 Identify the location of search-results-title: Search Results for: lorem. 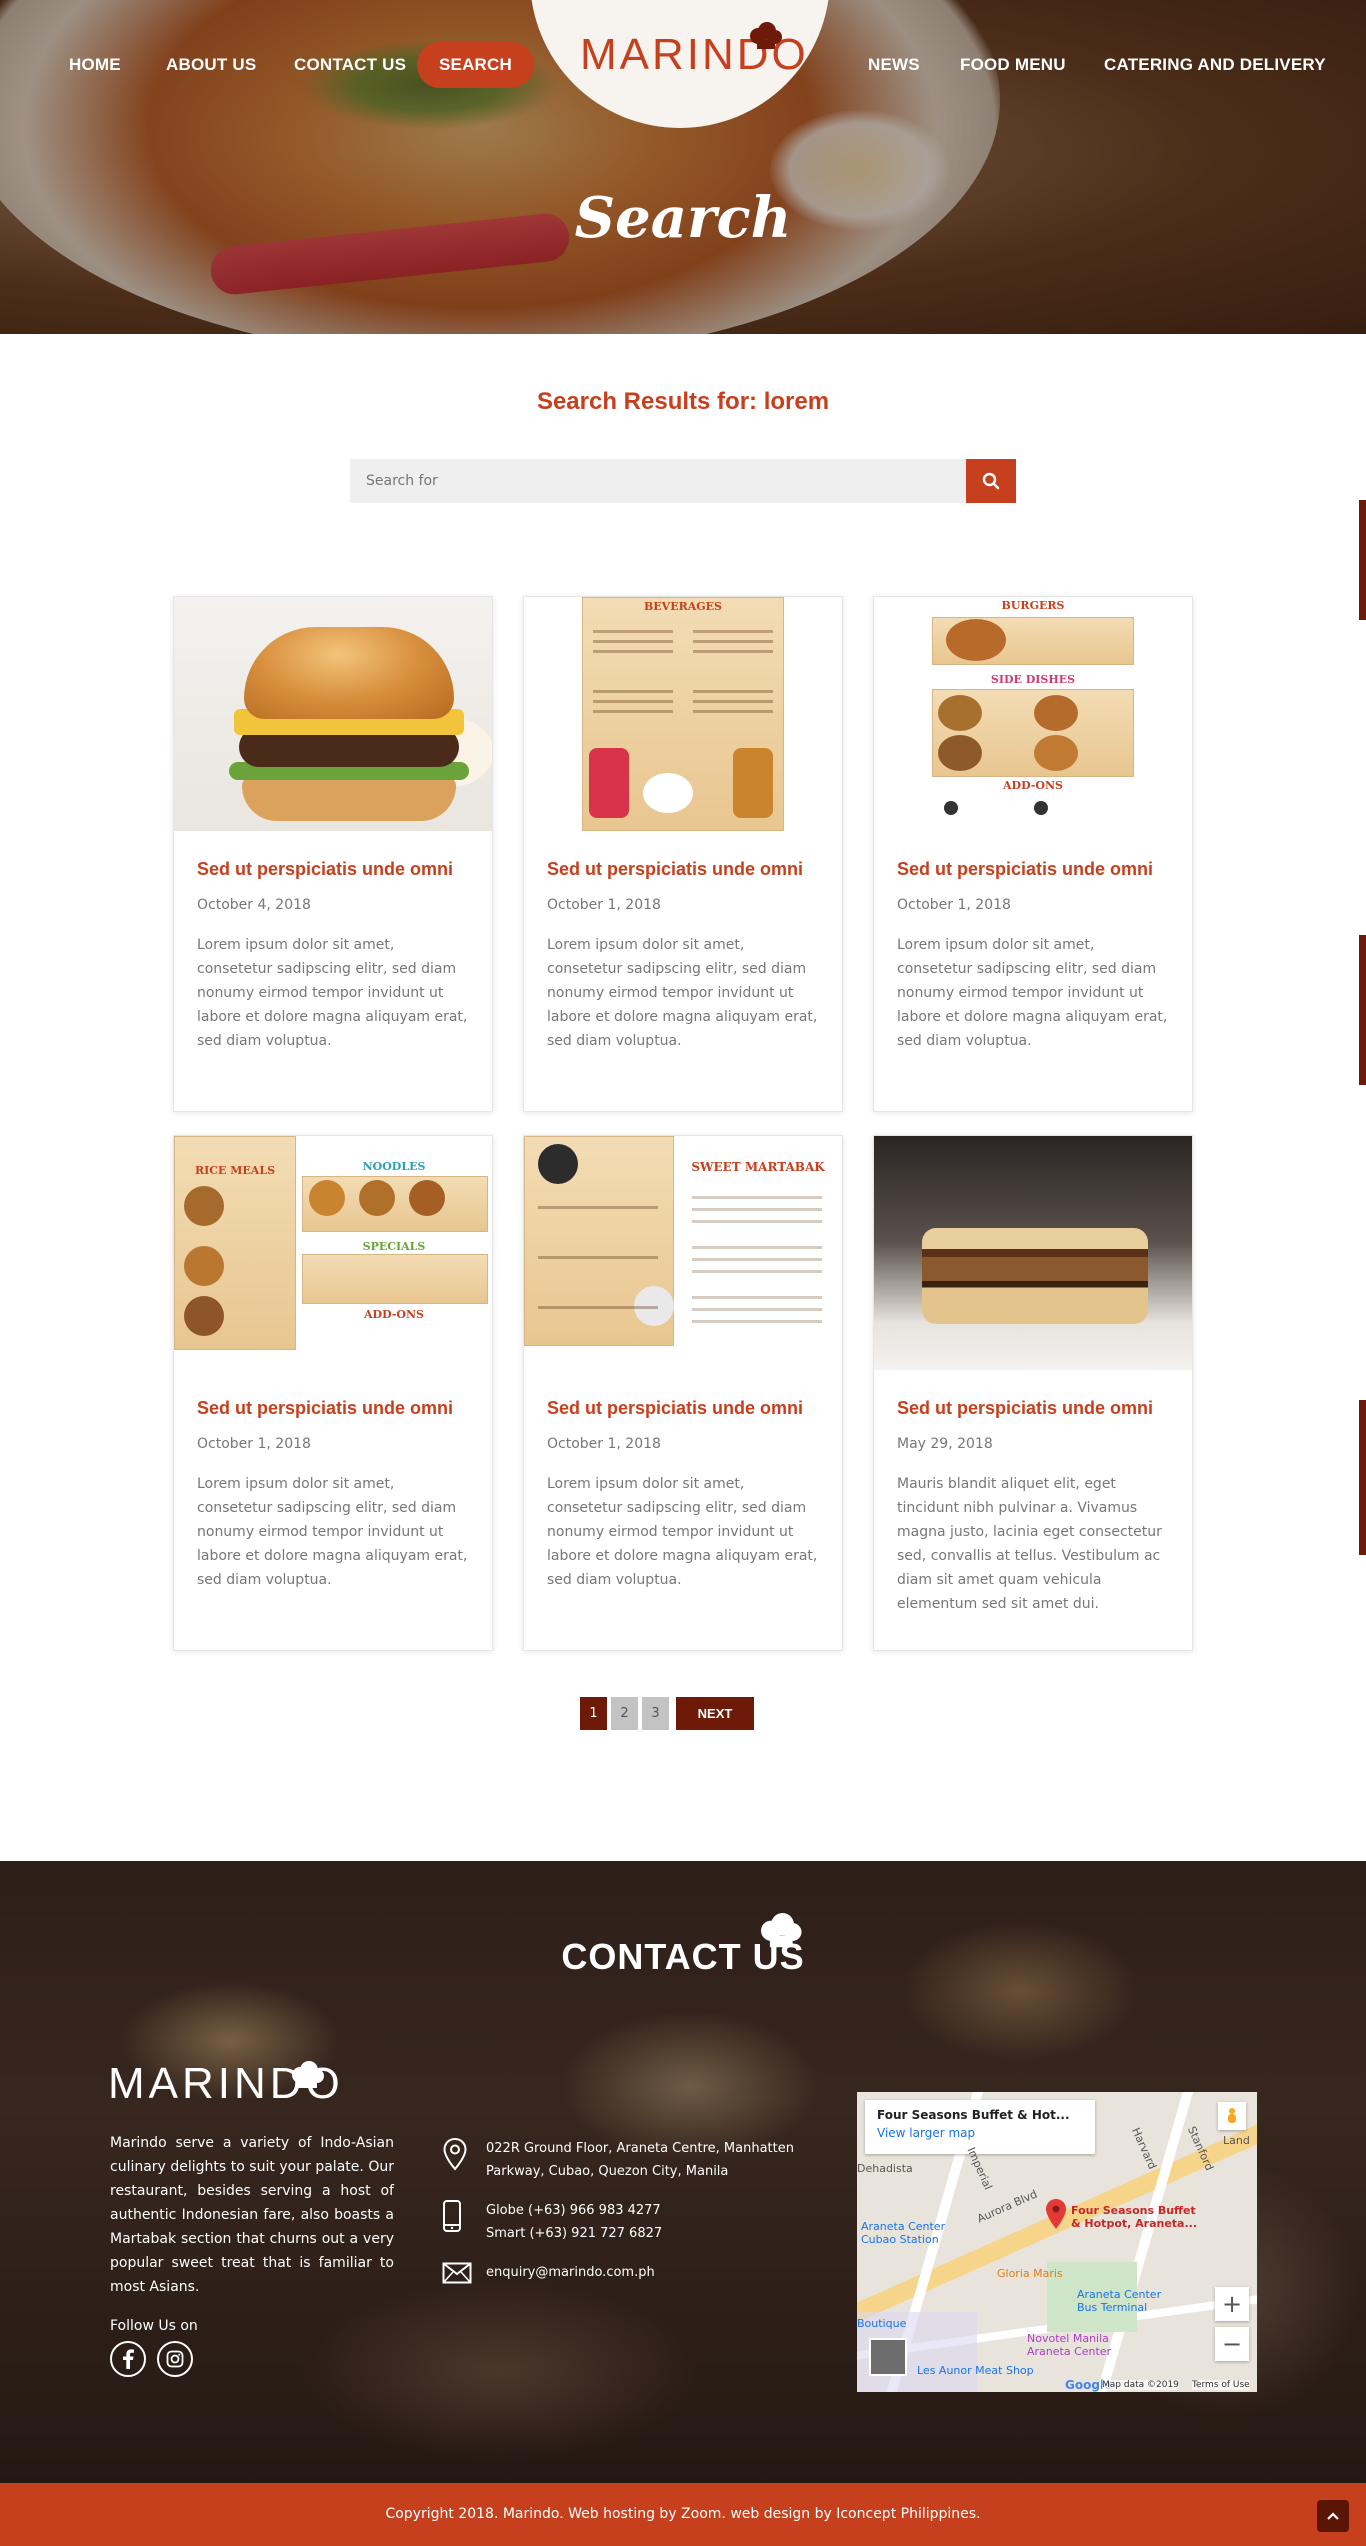
(683, 401).